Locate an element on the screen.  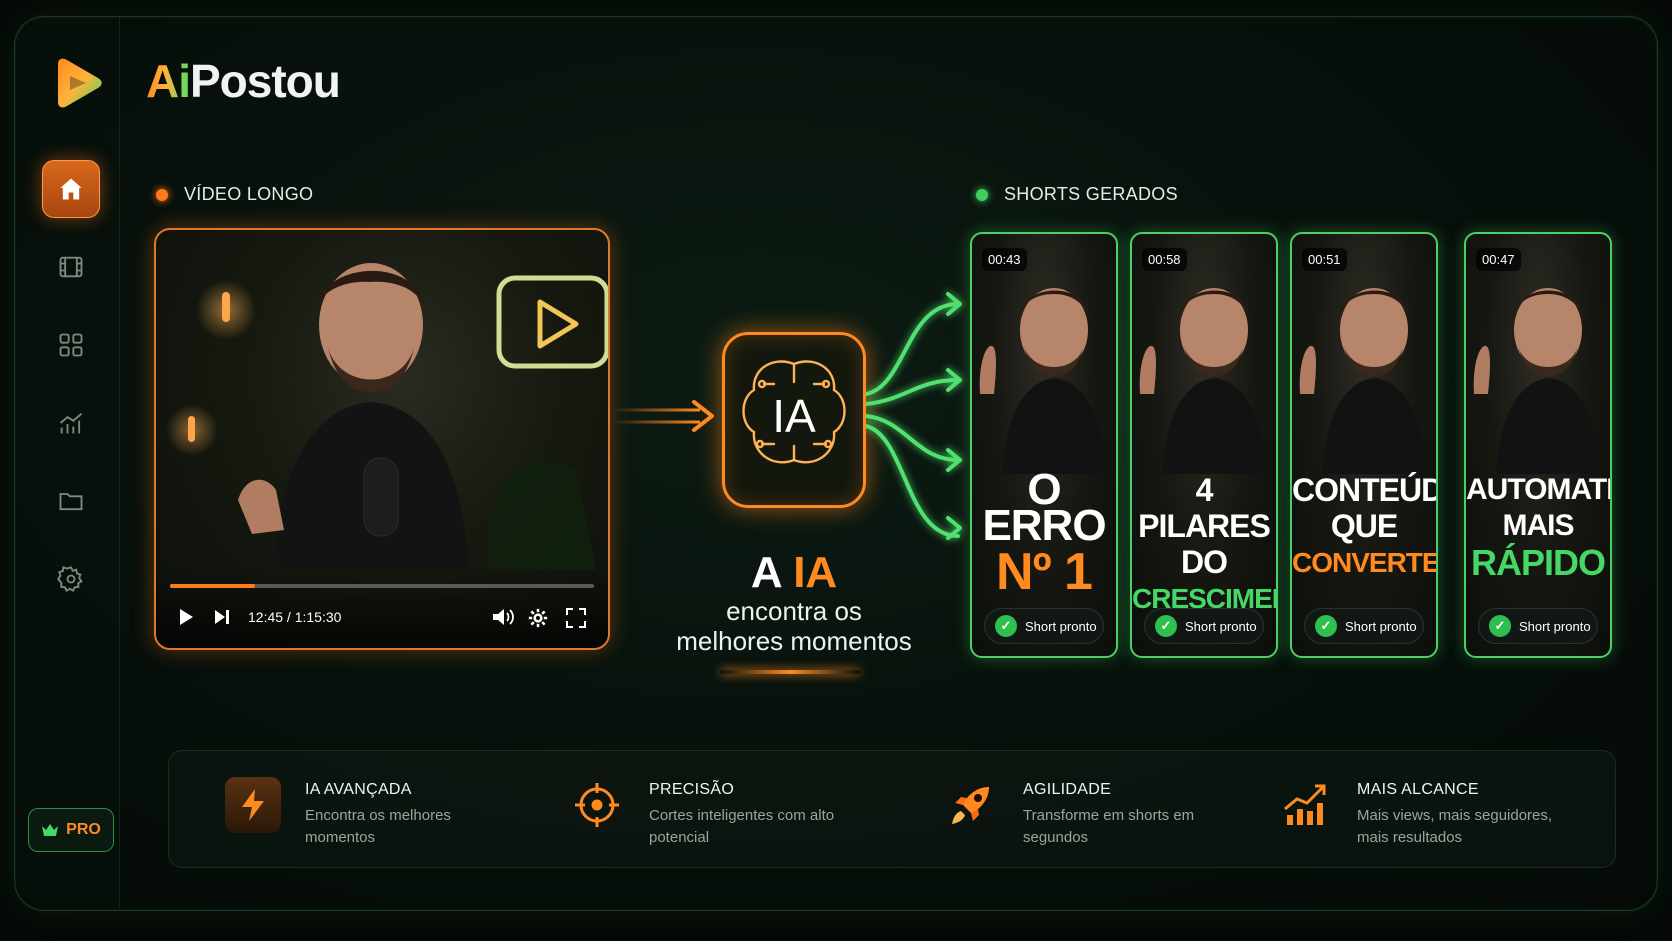
skip-next-icon is located at coordinates (222, 617).